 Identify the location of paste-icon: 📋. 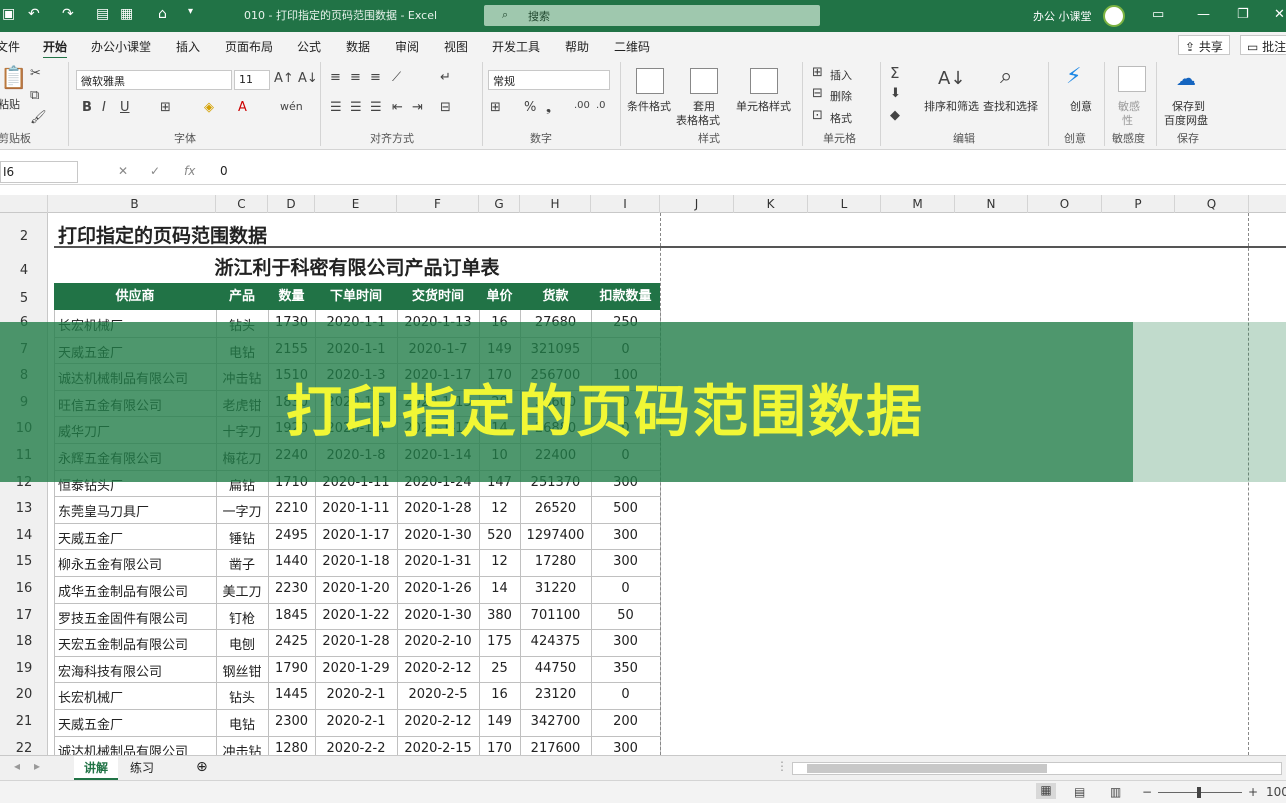
(13, 78).